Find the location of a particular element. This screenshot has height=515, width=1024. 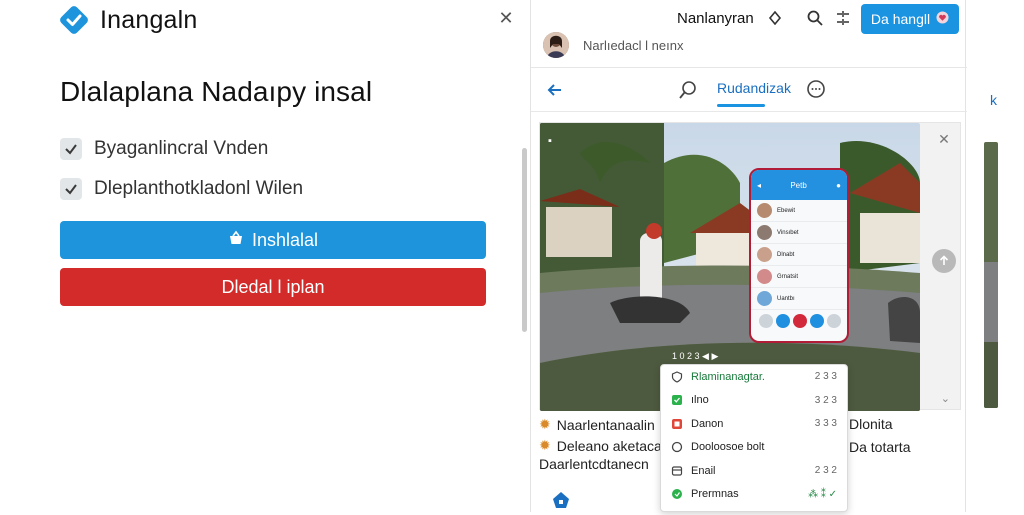

menu-item-value: ⁂ ⁑ ✓ is located at coordinates (822, 494).